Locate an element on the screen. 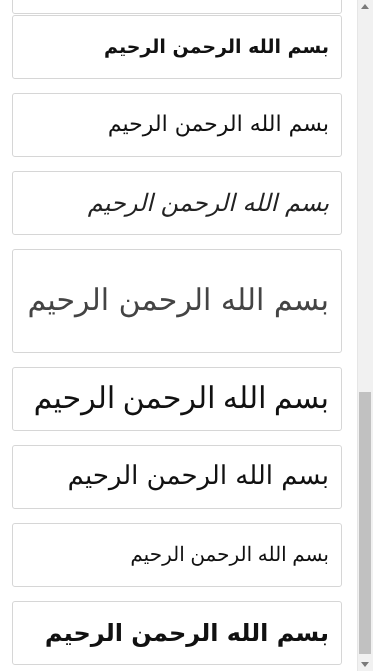 The width and height of the screenshot is (373, 671). scrollbar-thumb is located at coordinates (365, 523).